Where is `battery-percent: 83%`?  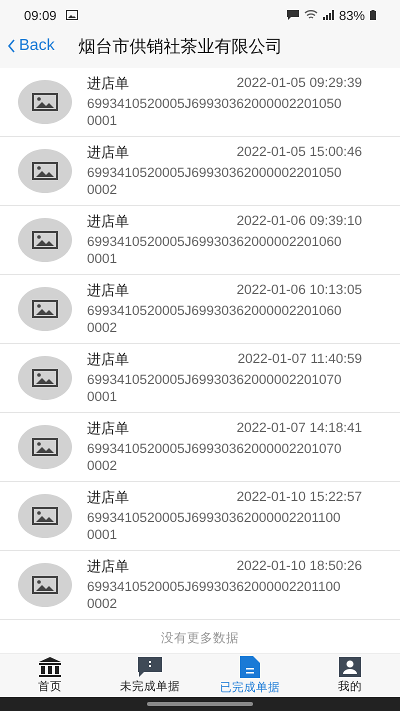
battery-percent: 83% is located at coordinates (351, 15).